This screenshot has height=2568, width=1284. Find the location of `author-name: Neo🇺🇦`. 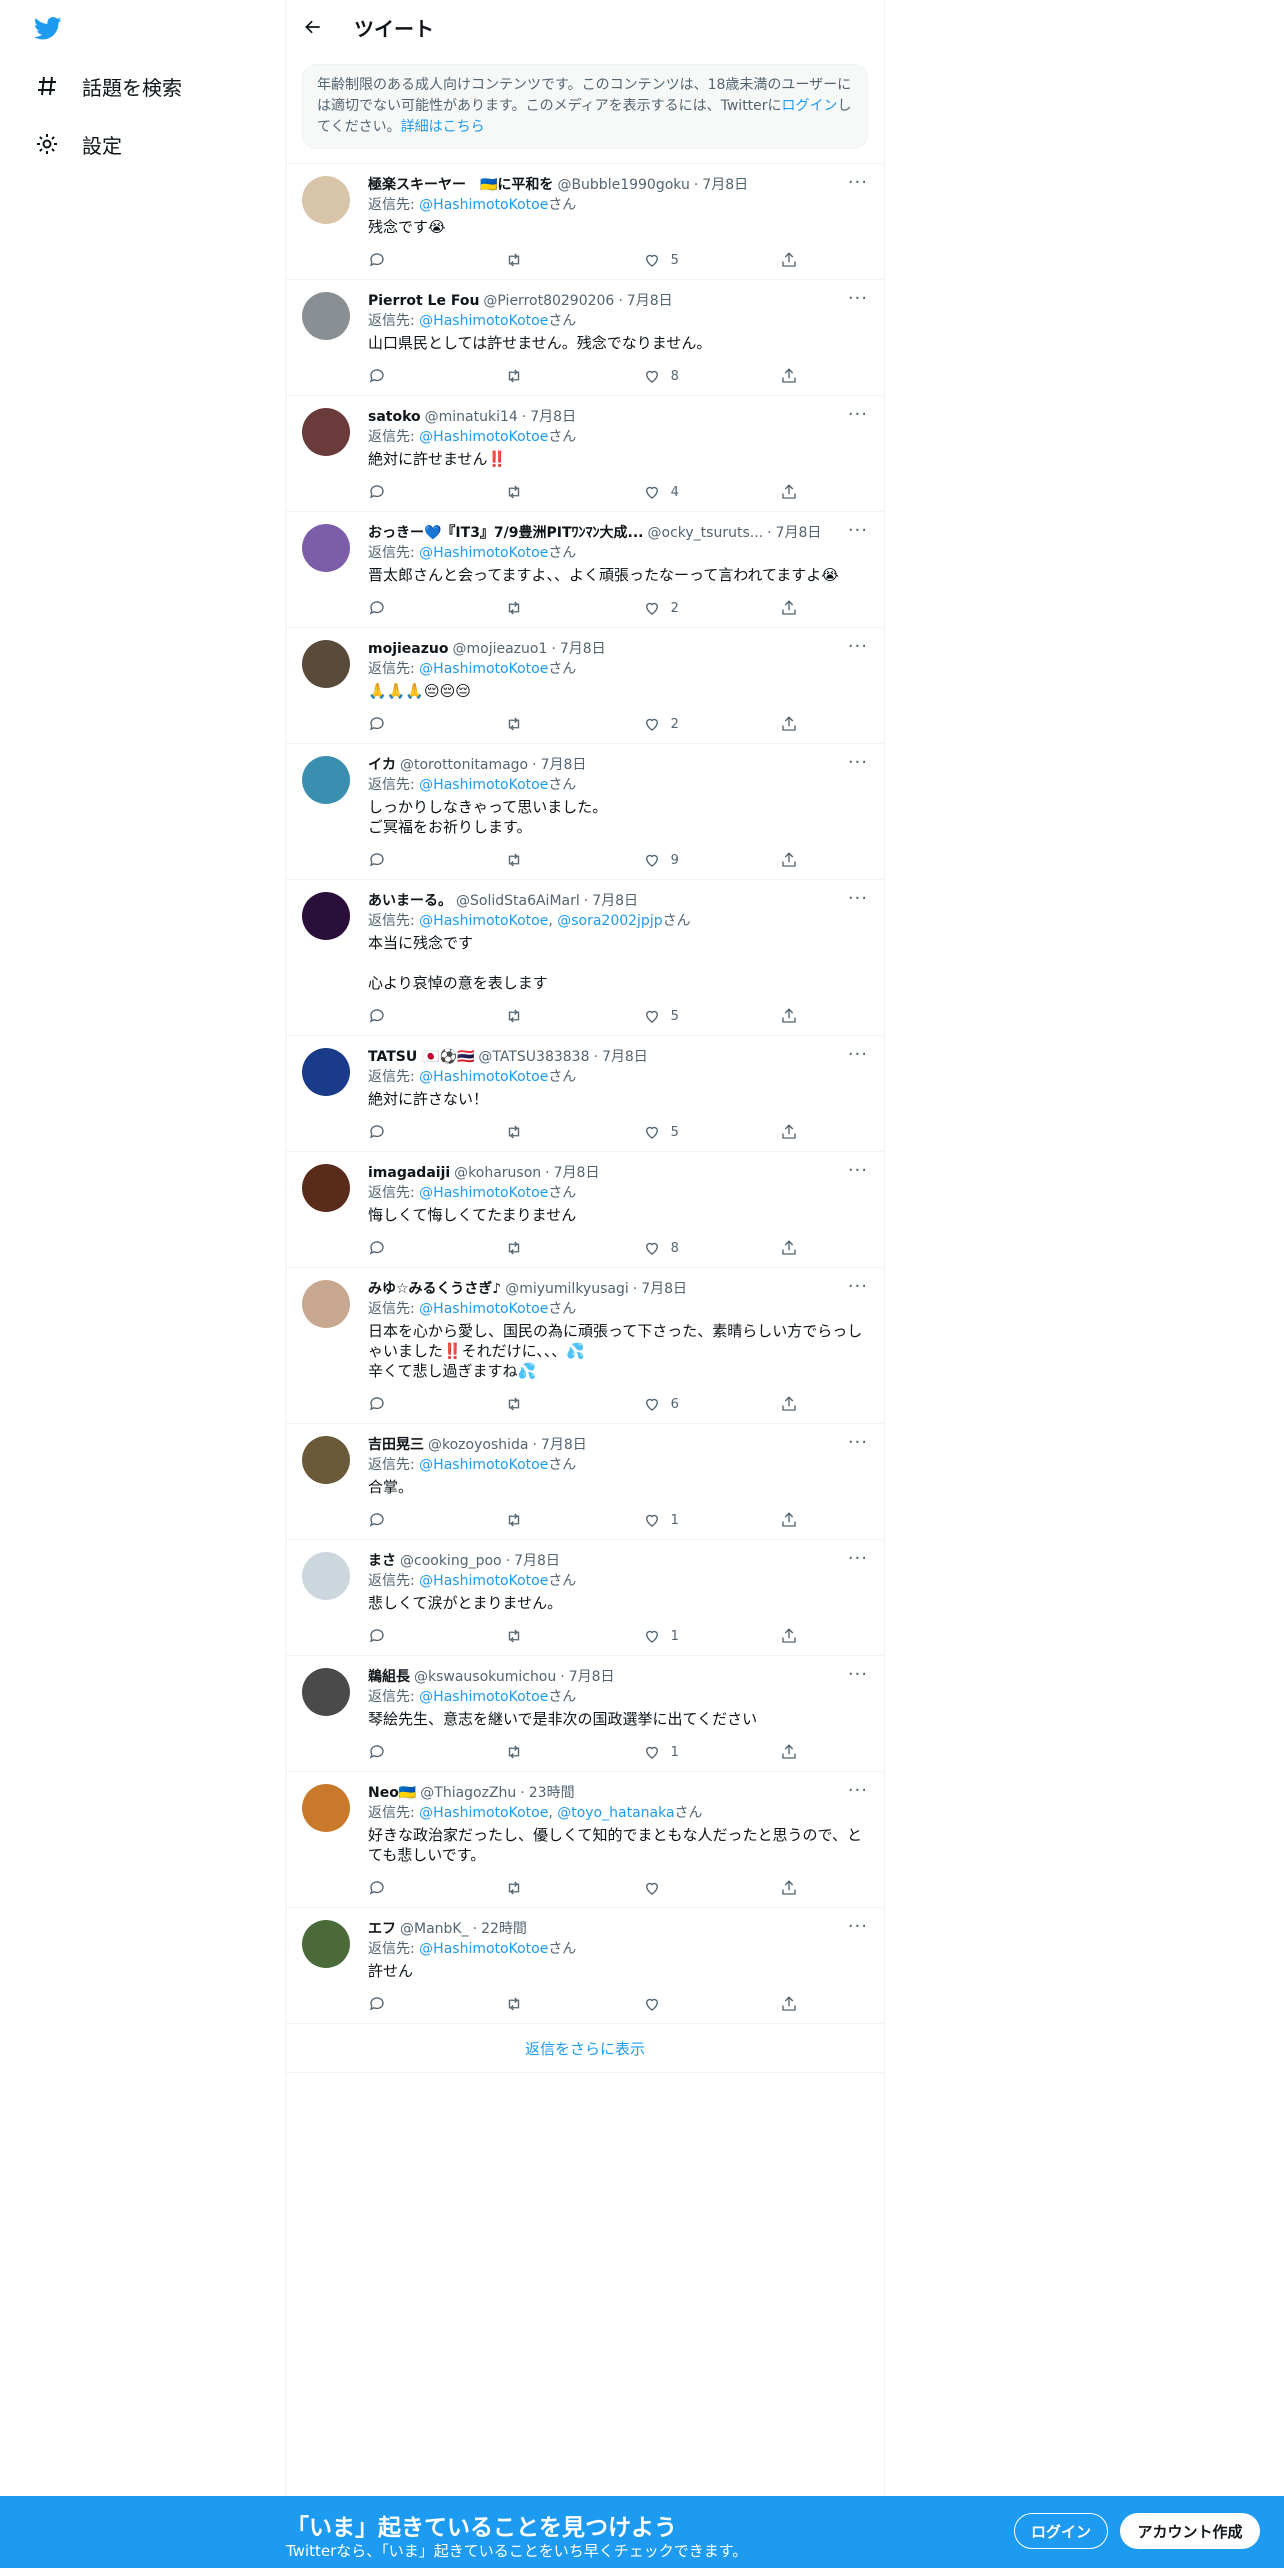

author-name: Neo🇺🇦 is located at coordinates (392, 1793).